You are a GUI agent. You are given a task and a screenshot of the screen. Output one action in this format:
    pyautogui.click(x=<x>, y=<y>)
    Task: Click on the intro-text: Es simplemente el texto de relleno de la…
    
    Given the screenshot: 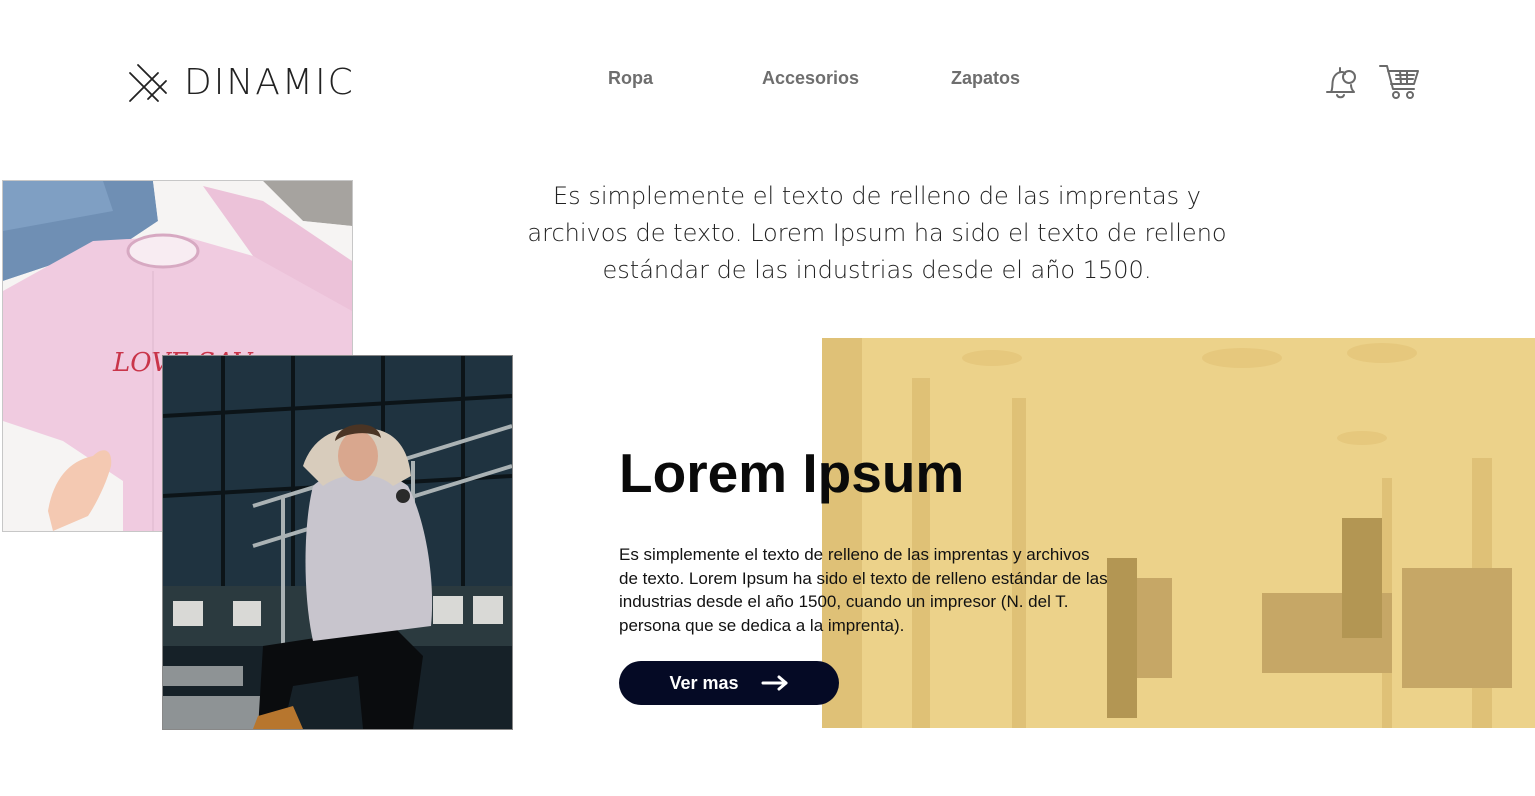 What is the action you would take?
    pyautogui.click(x=877, y=233)
    